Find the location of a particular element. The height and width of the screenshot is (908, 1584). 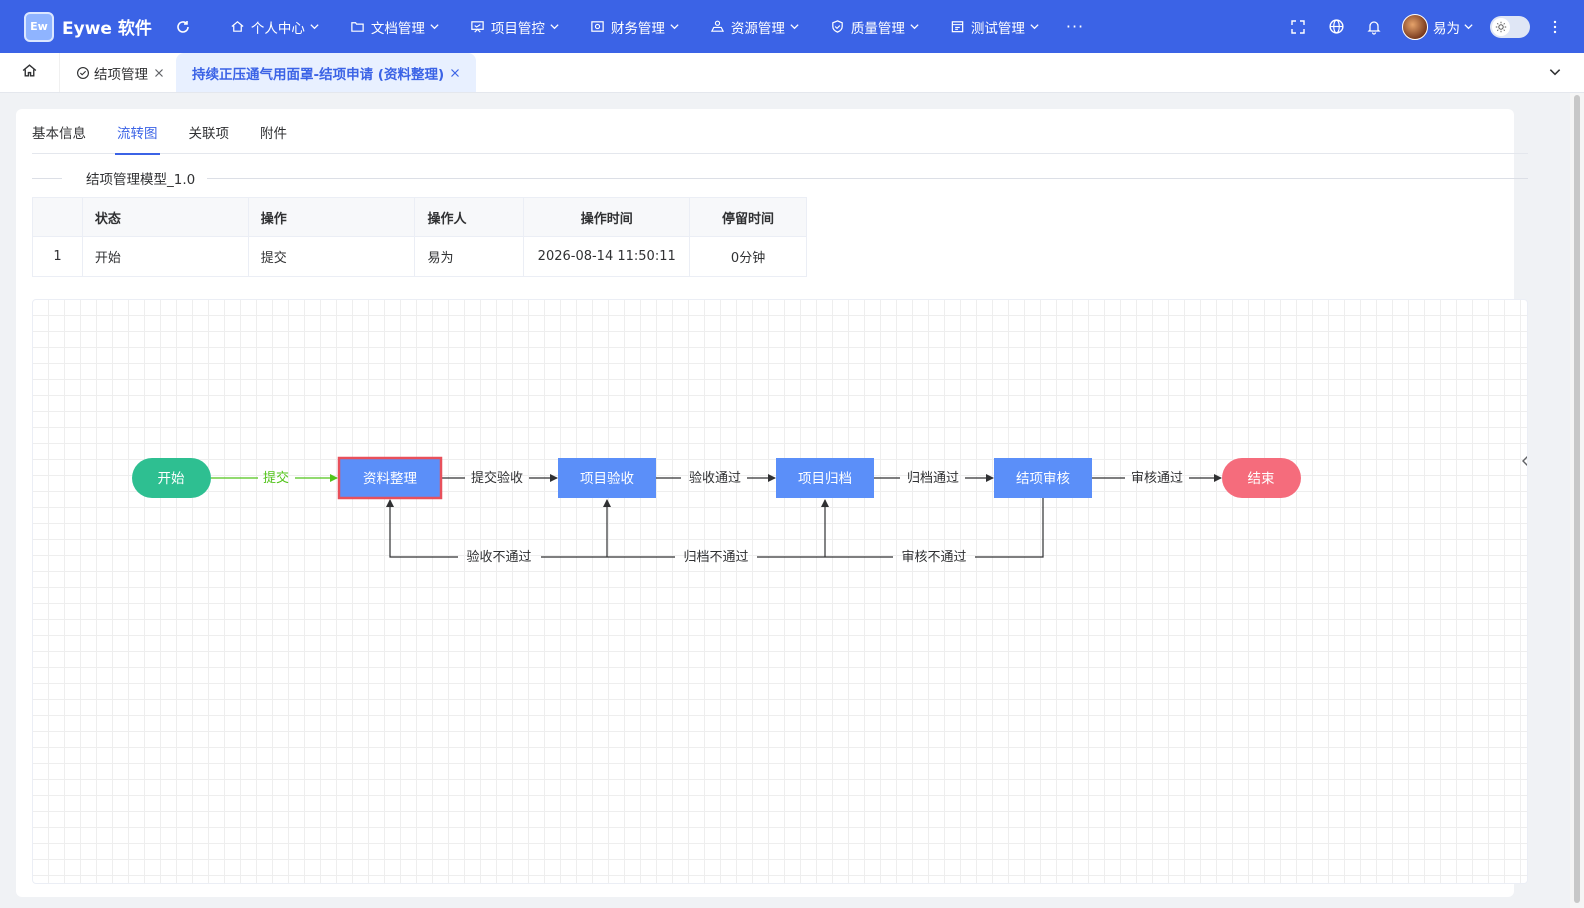

user-name: 易为 is located at coordinates (1446, 27).